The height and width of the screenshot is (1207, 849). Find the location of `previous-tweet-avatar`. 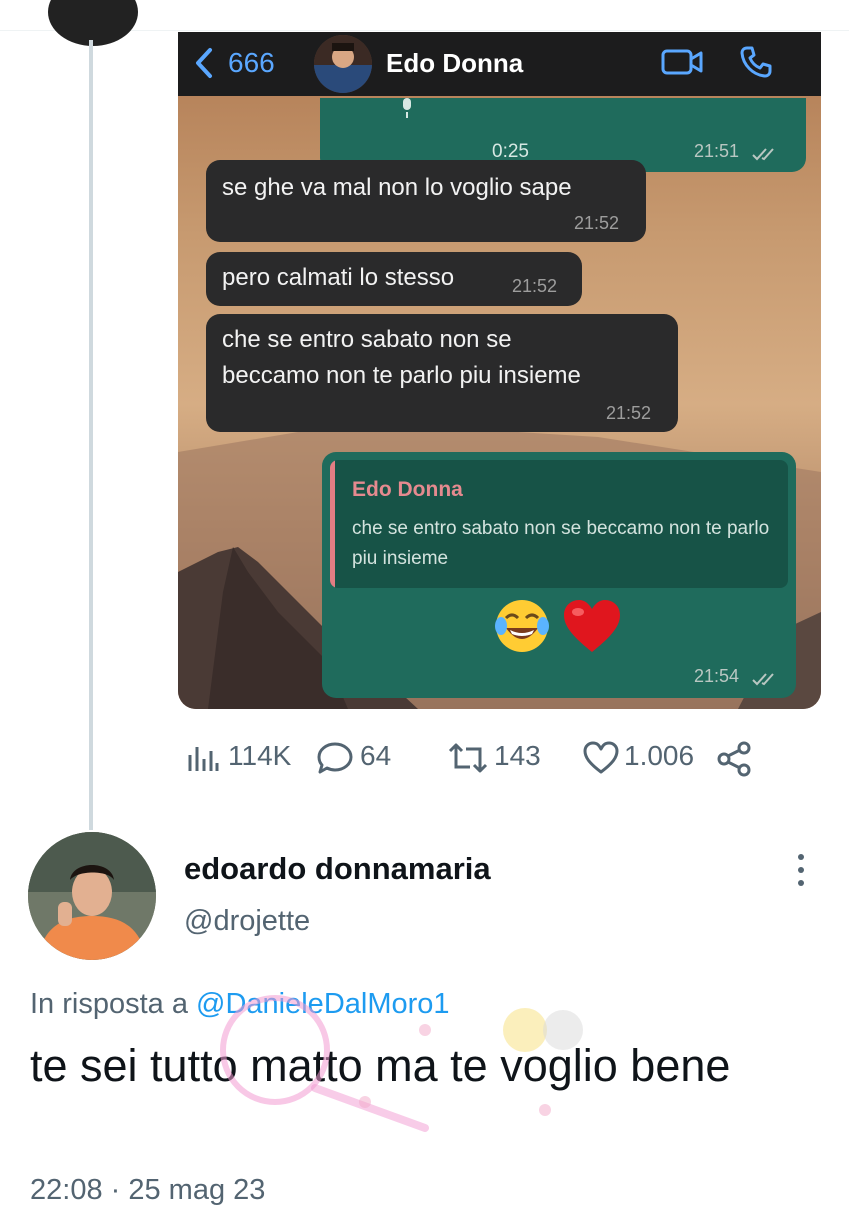

previous-tweet-avatar is located at coordinates (93, 23).